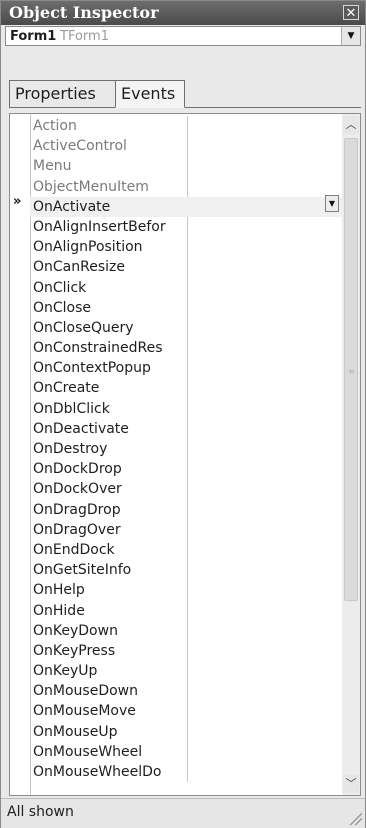  Describe the element at coordinates (351, 13) in the screenshot. I see `close-button: ✕` at that location.